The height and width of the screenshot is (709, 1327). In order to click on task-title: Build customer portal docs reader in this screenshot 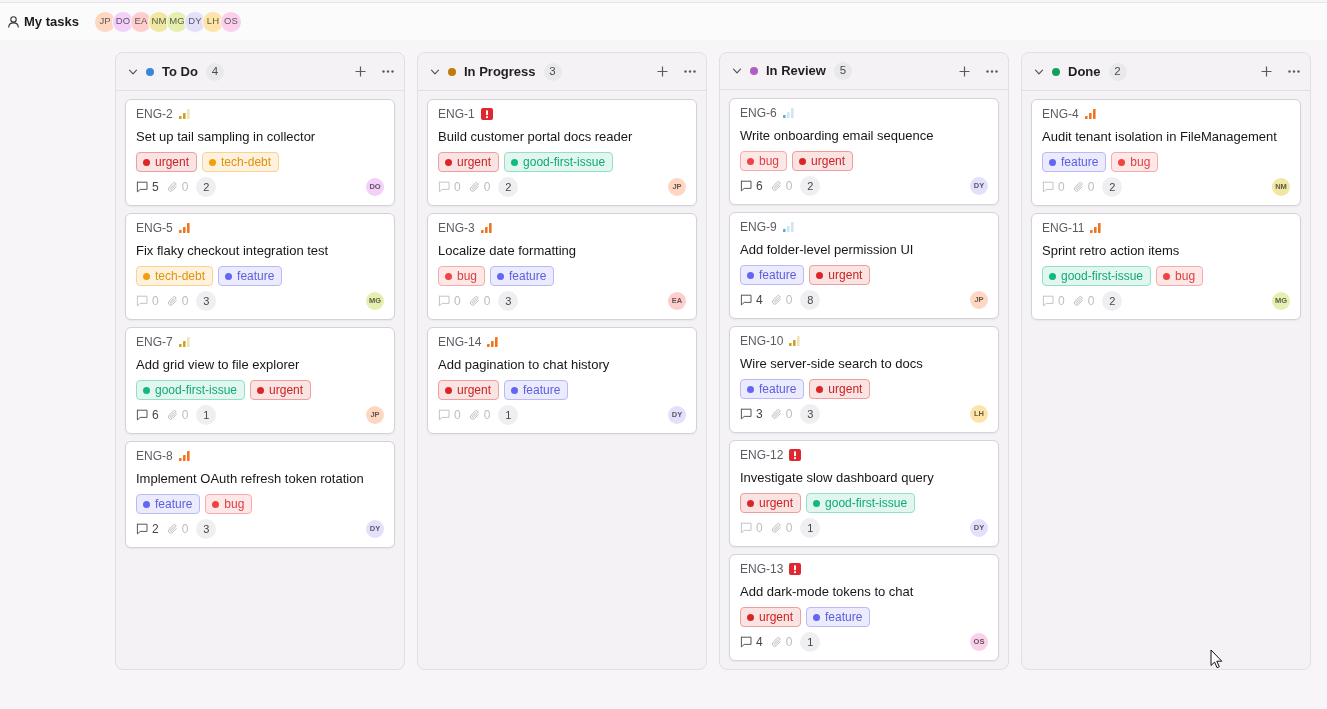, I will do `click(536, 137)`.